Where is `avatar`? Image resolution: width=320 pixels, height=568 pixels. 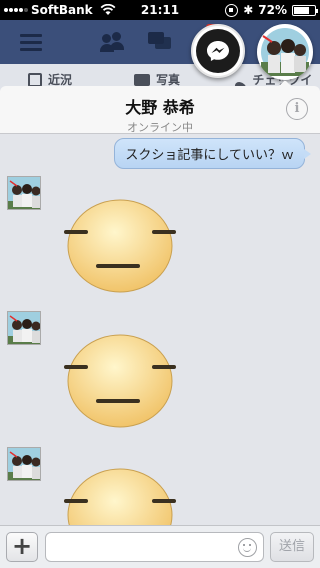
avatar is located at coordinates (285, 52).